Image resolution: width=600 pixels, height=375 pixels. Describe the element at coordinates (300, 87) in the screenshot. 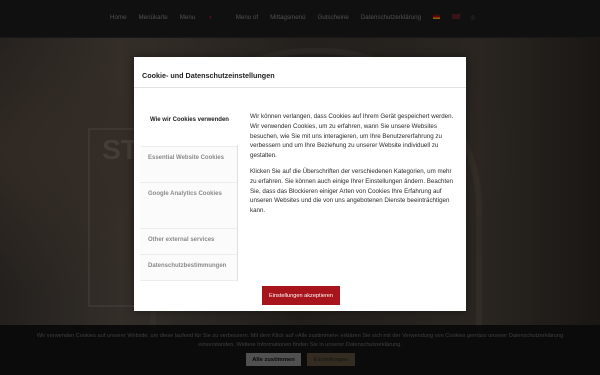

I see `modal-divider` at that location.